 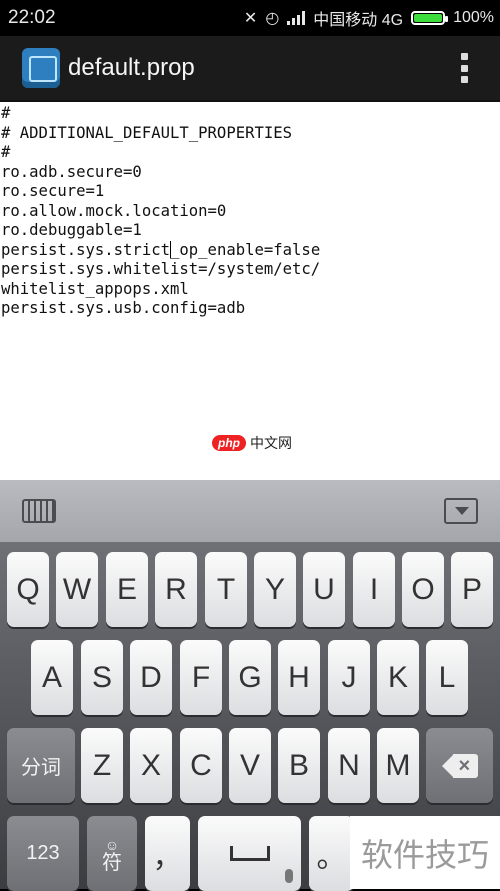 I want to click on space-icon, so click(x=249, y=853).